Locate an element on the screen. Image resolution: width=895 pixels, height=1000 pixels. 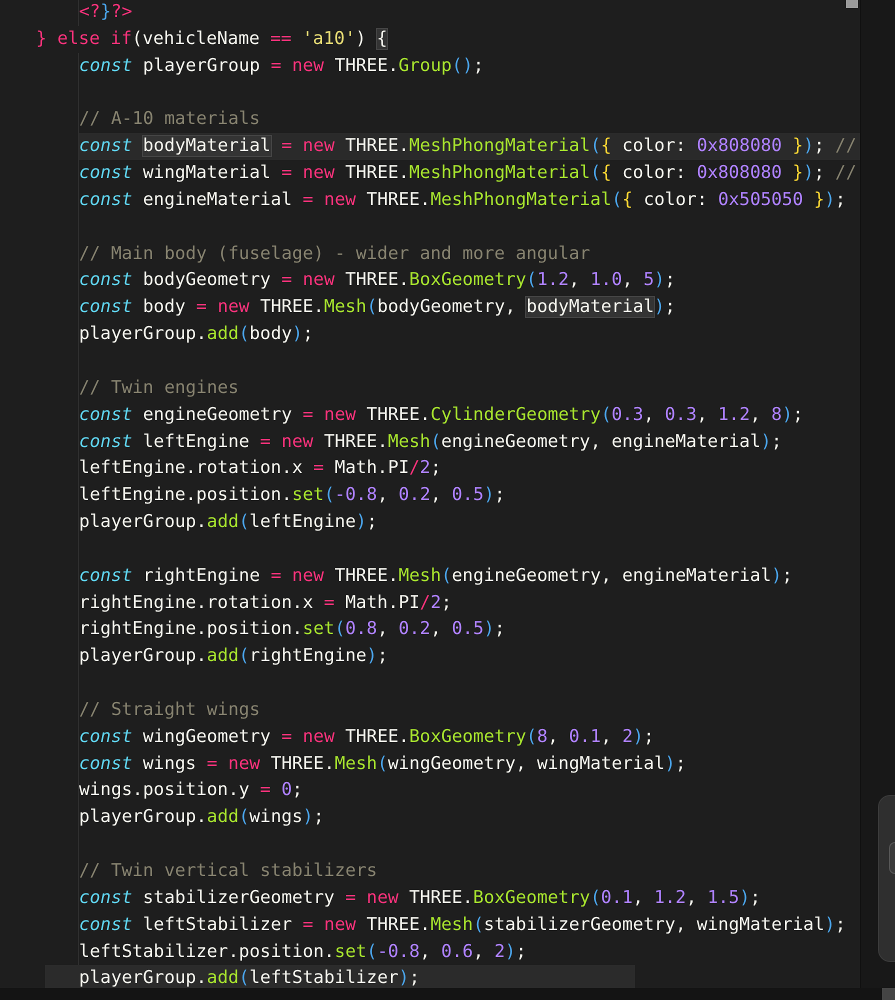
code-line: const rightEngine = new THREE.Mesh(engineGeometry, engineMaterial); is located at coordinates (436, 576).